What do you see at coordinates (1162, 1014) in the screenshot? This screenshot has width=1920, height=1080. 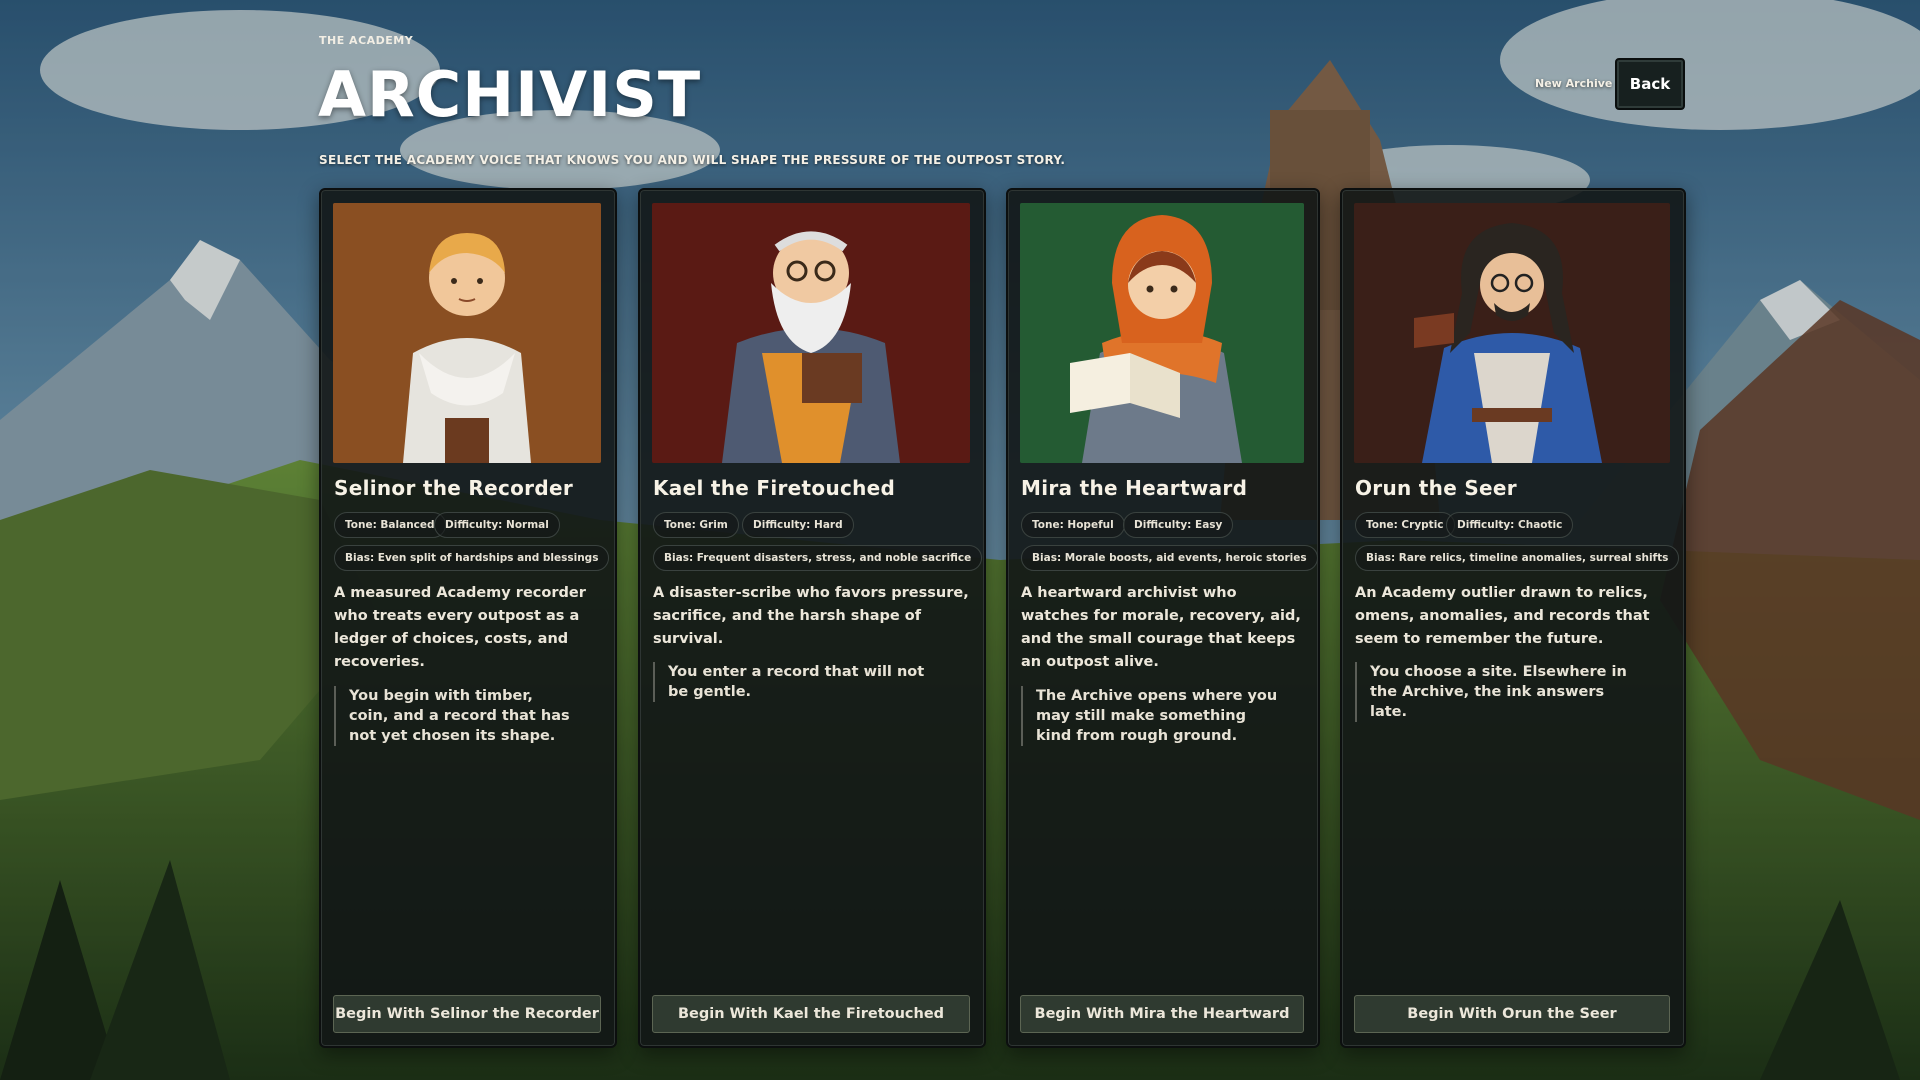 I see `begin-mira-button: Begin With Mira the Heartward` at bounding box center [1162, 1014].